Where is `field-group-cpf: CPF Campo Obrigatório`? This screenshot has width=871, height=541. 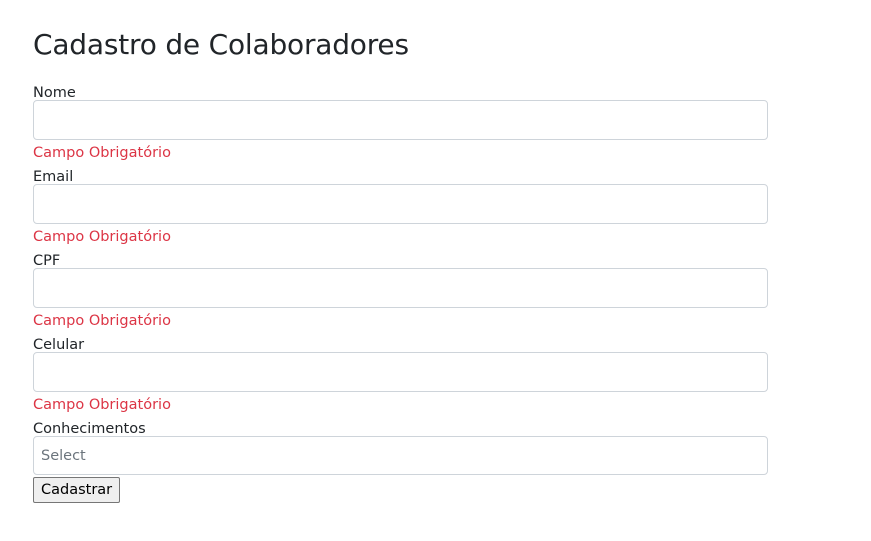
field-group-cpf: CPF Campo Obrigatório is located at coordinates (400, 294).